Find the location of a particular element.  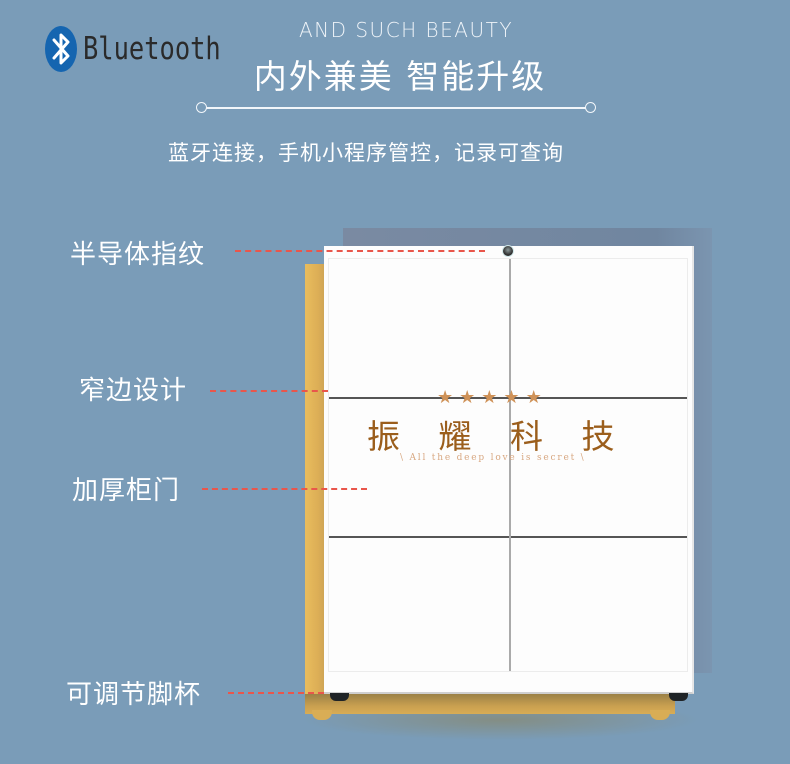

brand-slogan: \ All the deep love is secret \ is located at coordinates (493, 458).